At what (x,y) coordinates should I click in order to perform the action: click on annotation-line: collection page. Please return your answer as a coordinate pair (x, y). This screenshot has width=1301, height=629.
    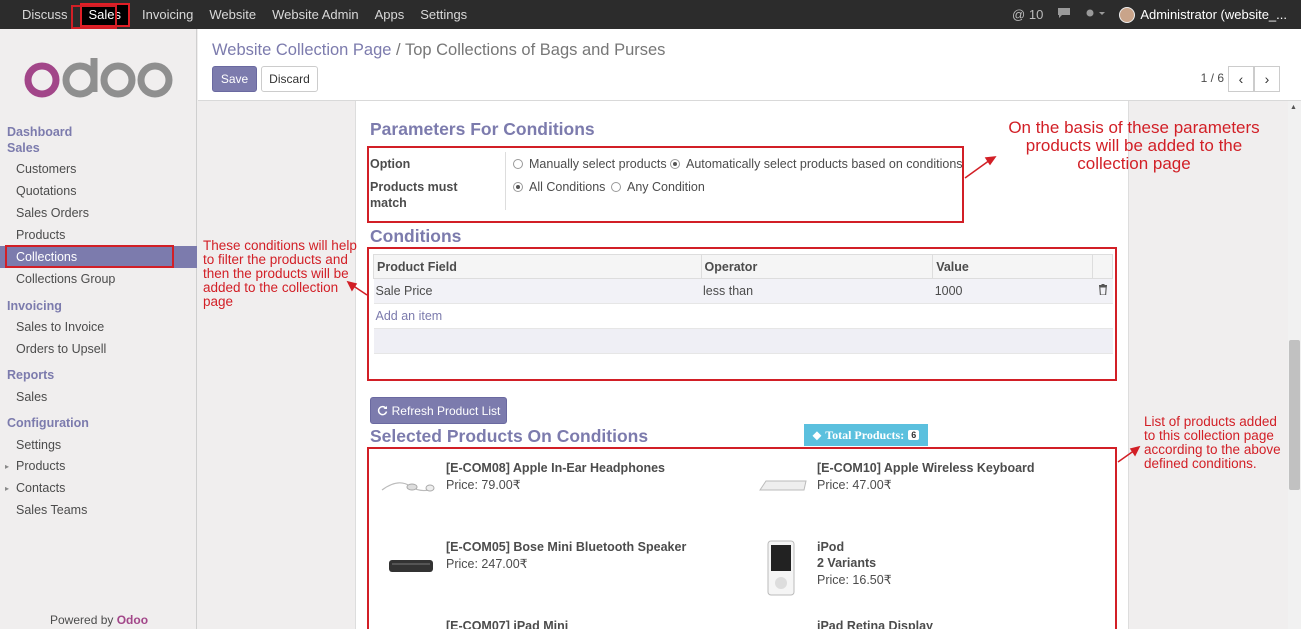
    Looking at the image, I should click on (1134, 163).